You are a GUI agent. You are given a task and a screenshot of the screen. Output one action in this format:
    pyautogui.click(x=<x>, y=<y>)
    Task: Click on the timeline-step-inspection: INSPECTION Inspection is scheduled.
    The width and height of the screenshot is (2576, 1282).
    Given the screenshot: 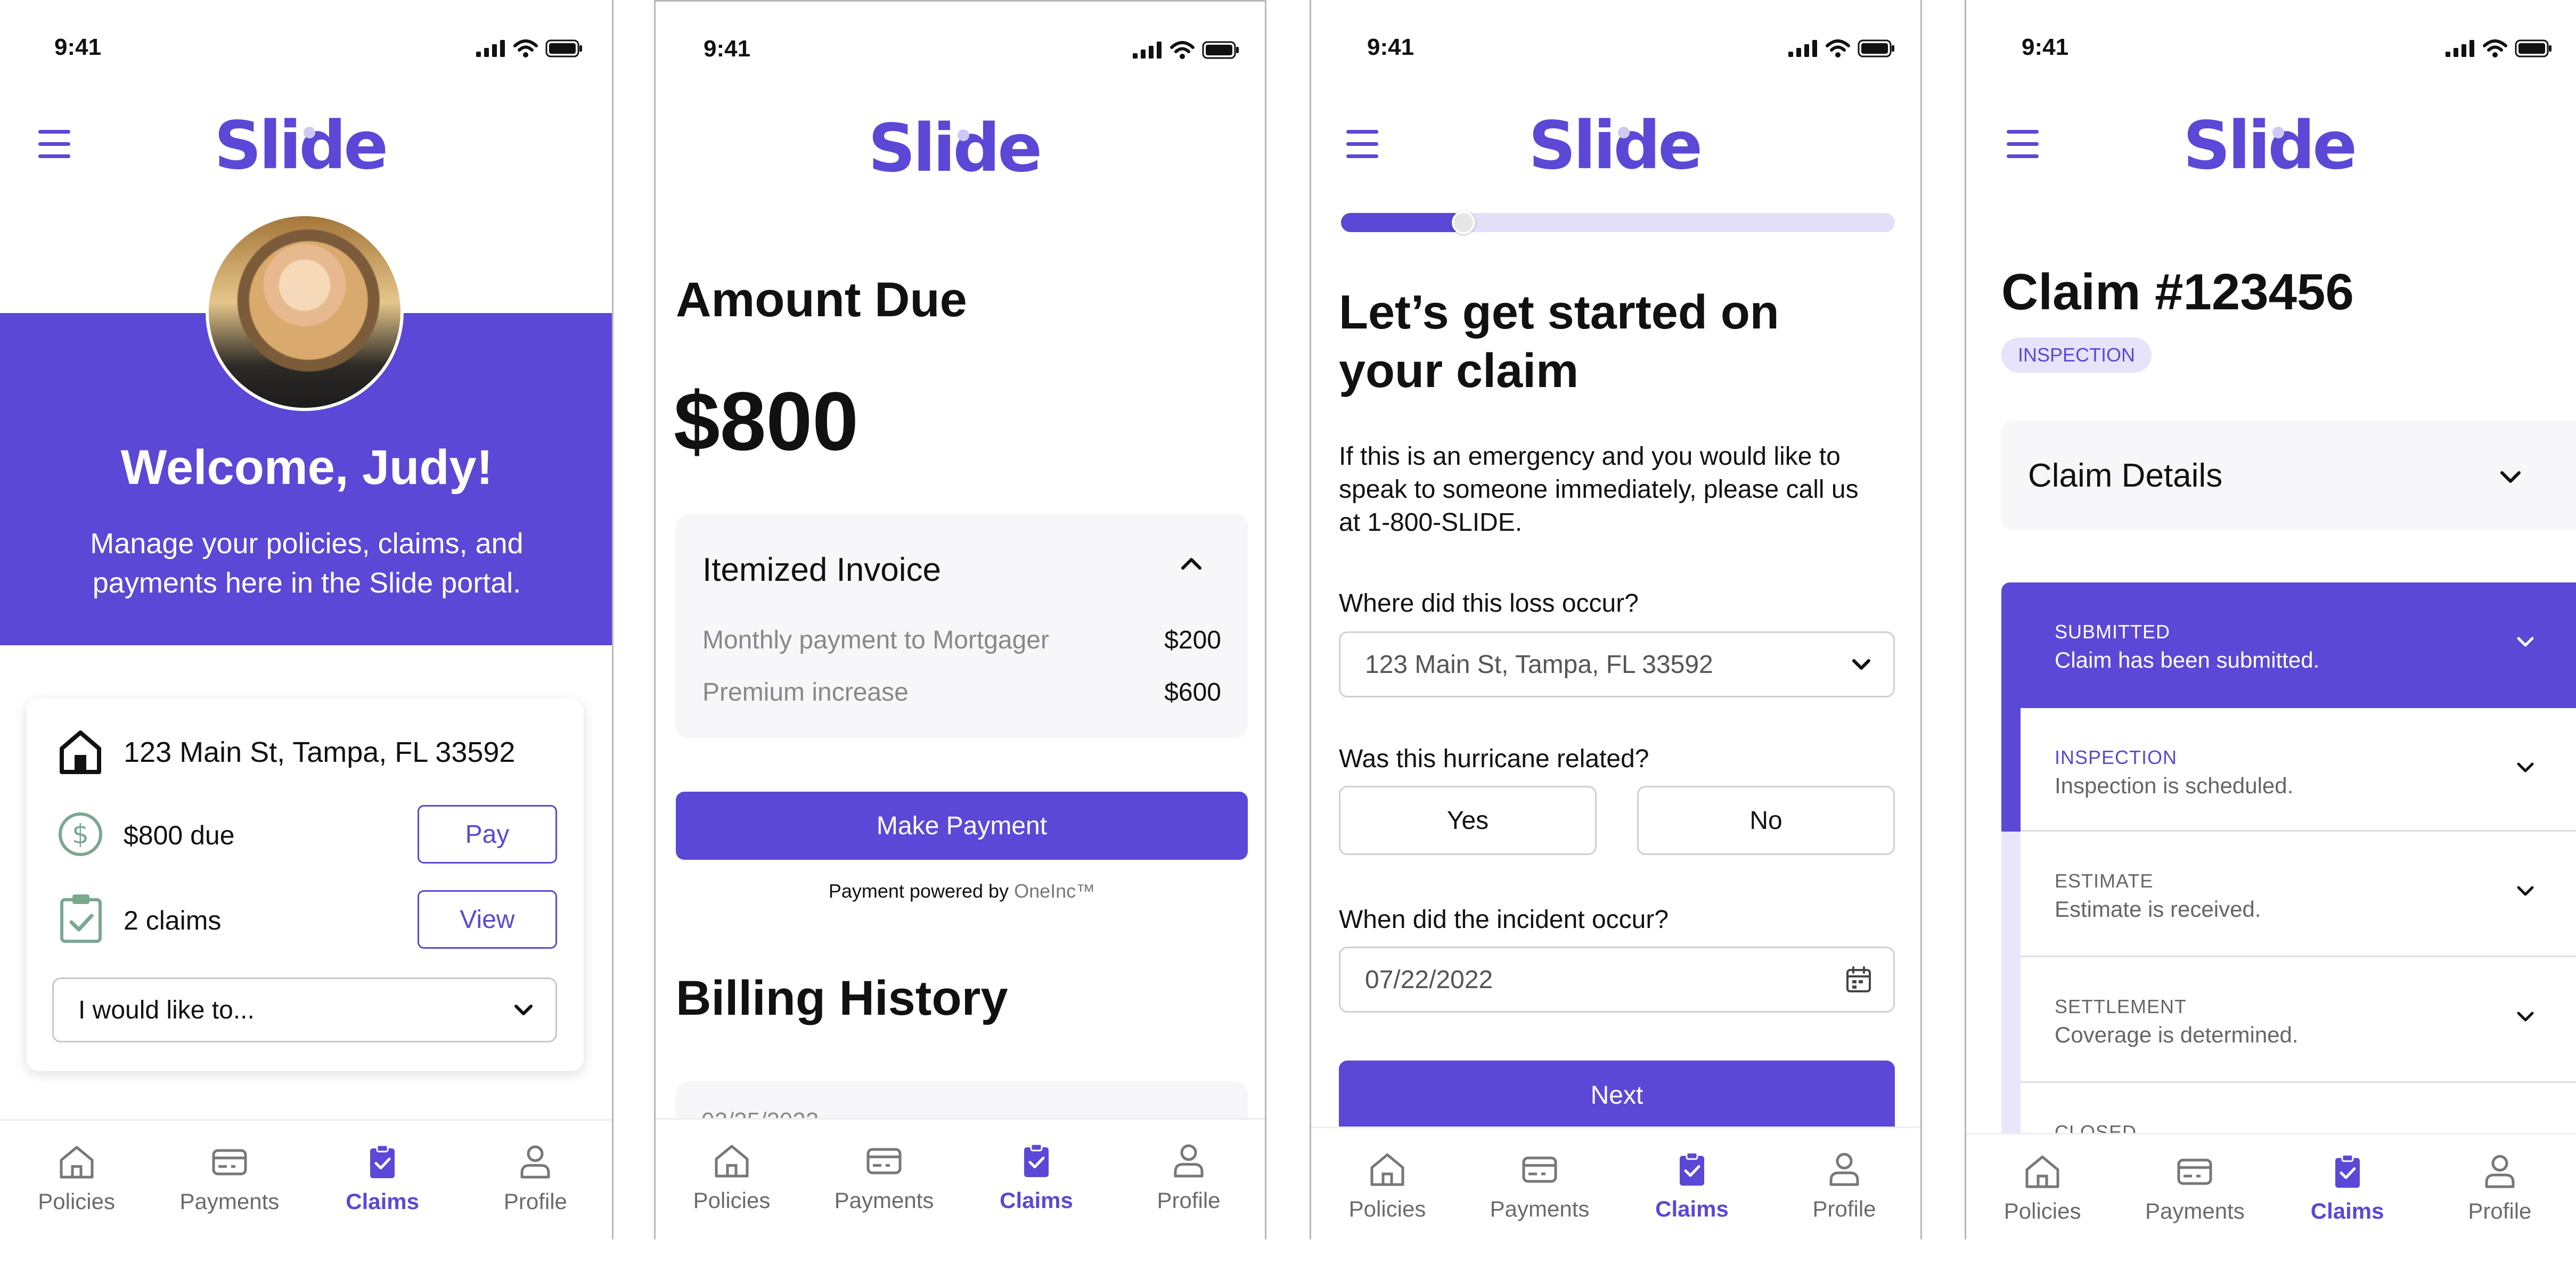 What is the action you would take?
    pyautogui.click(x=2299, y=770)
    